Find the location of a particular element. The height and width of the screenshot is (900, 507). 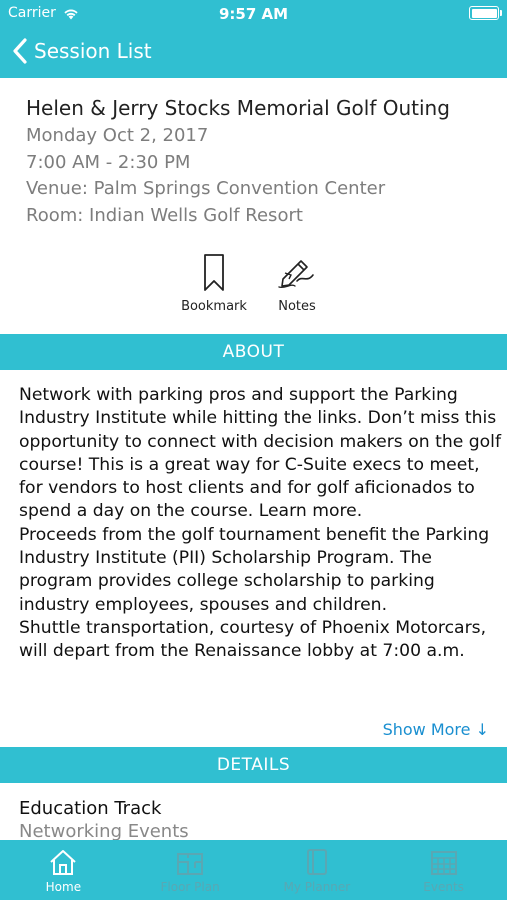

notes-icon is located at coordinates (296, 274).